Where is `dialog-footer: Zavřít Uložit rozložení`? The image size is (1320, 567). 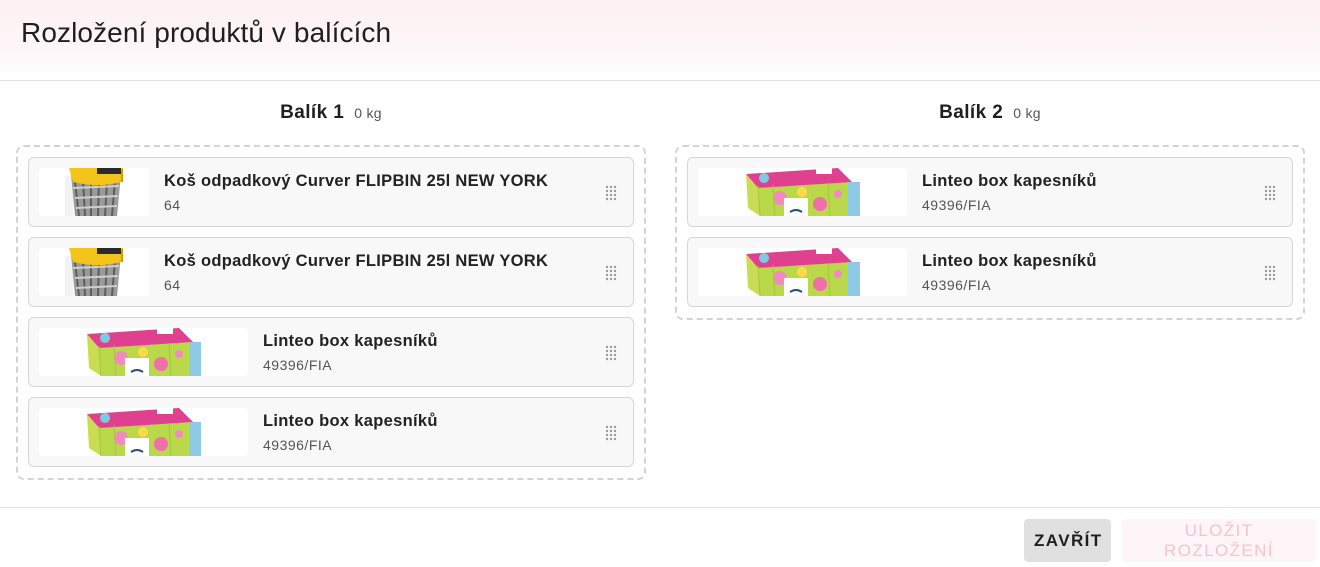 dialog-footer: Zavřít Uložit rozložení is located at coordinates (660, 537).